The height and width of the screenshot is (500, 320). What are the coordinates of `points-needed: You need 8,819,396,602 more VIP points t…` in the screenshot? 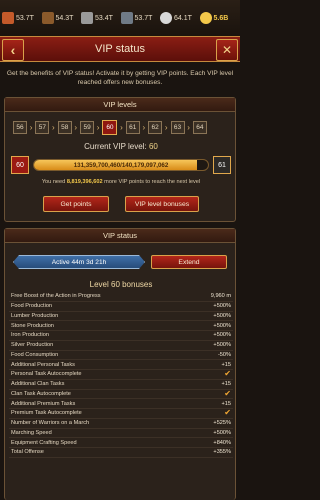 It's located at (121, 182).